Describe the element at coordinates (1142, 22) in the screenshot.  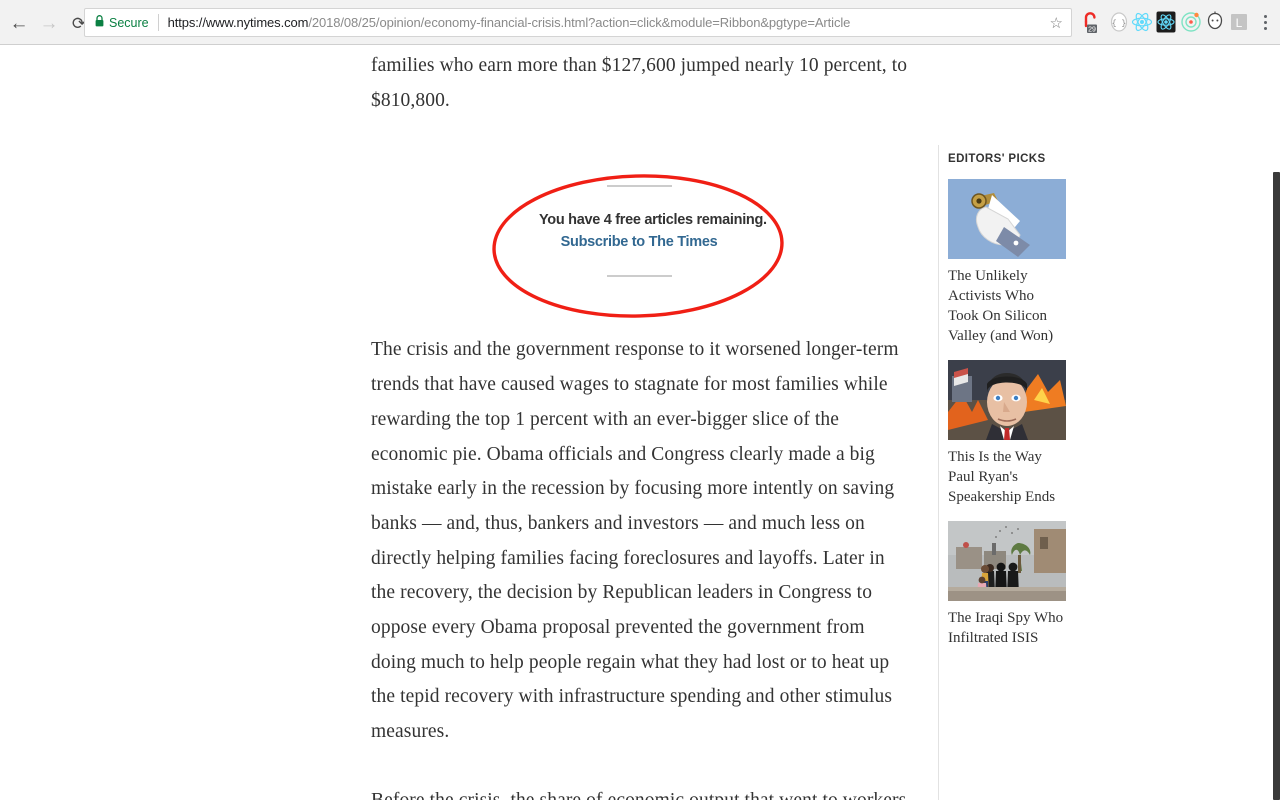
I see `react-devtools-icon` at that location.